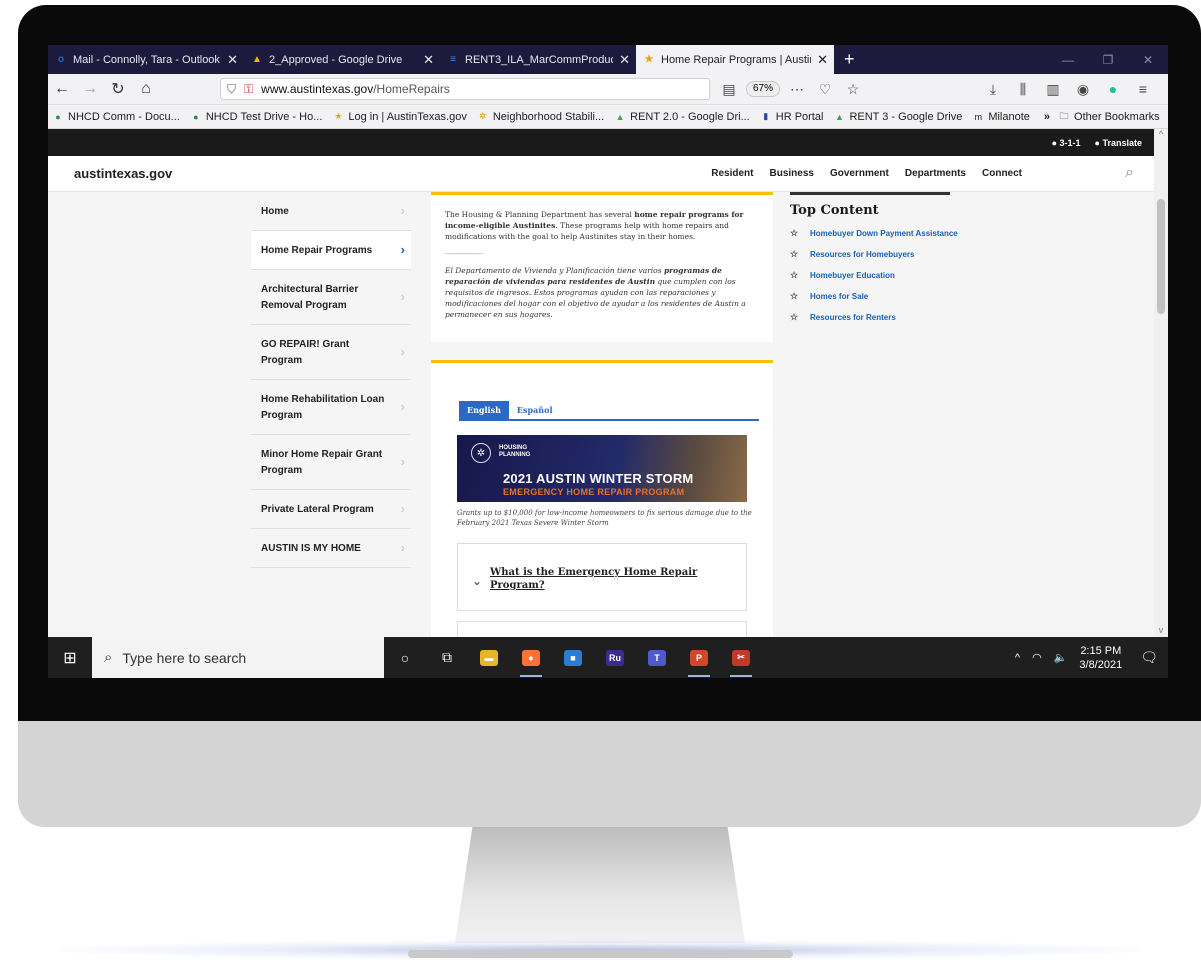  Describe the element at coordinates (342, 59) in the screenshot. I see `browser-tab: ▲ 2_Approved - Google Drive ✕` at that location.